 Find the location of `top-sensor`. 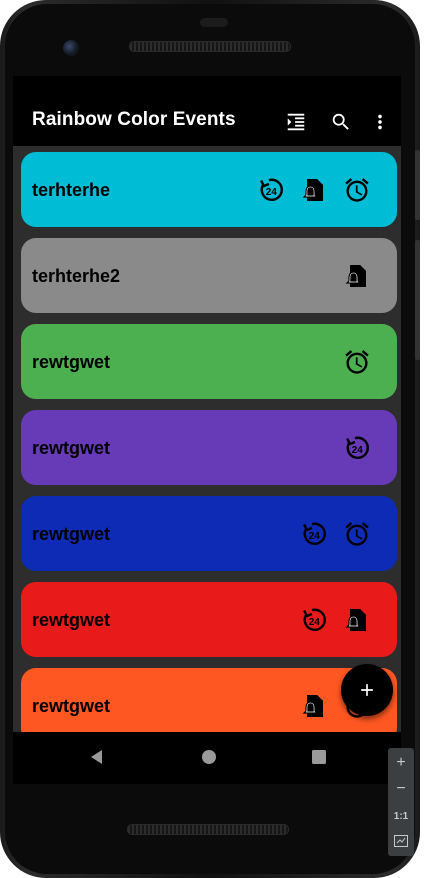

top-sensor is located at coordinates (214, 22).